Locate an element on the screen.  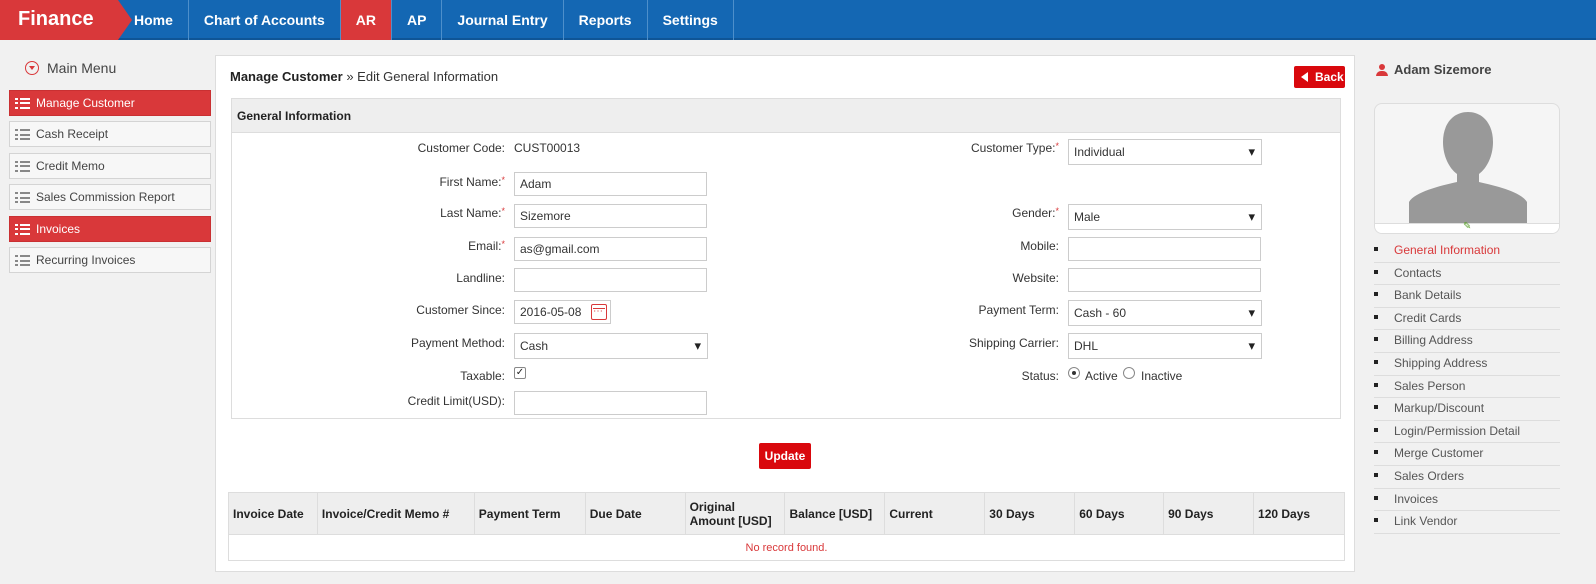
last-name-field: Sizemore is located at coordinates (610, 216).